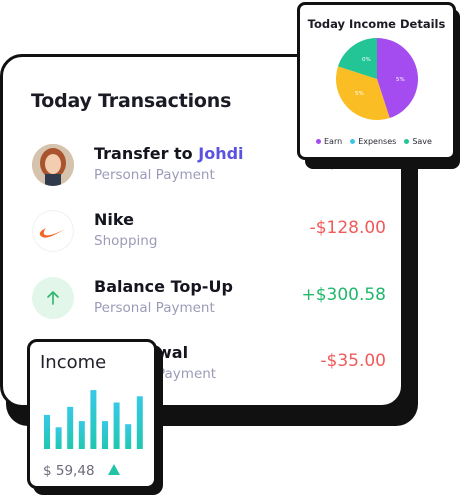 The image size is (466, 496). Describe the element at coordinates (73, 362) in the screenshot. I see `income-title: Income` at that location.